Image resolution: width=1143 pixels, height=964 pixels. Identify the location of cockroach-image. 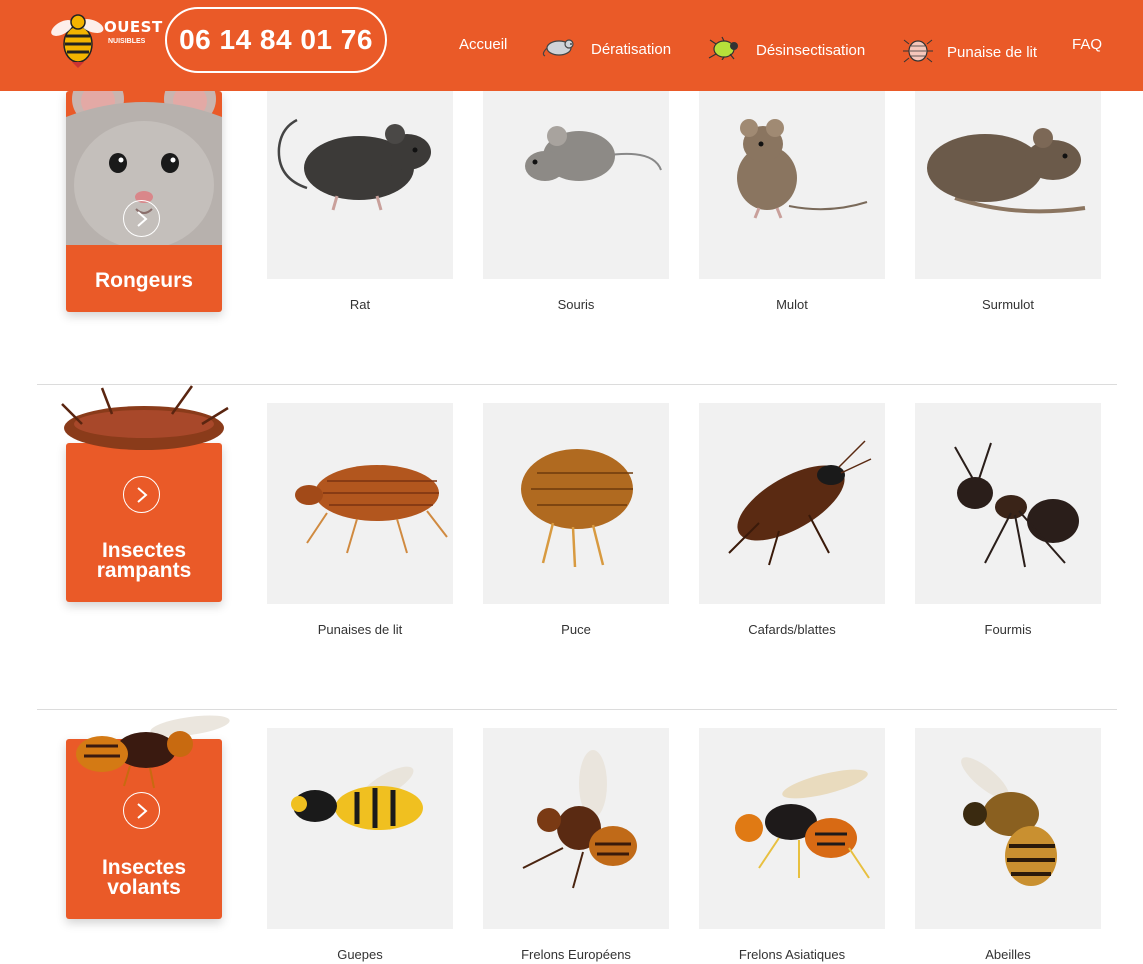
(800, 503).